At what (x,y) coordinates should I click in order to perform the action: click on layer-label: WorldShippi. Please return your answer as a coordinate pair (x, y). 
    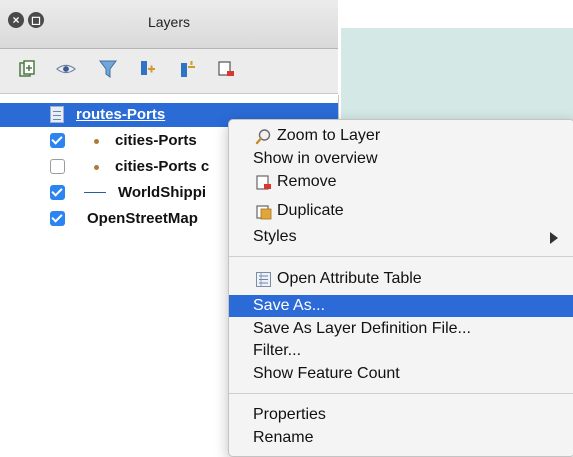
    Looking at the image, I should click on (162, 192).